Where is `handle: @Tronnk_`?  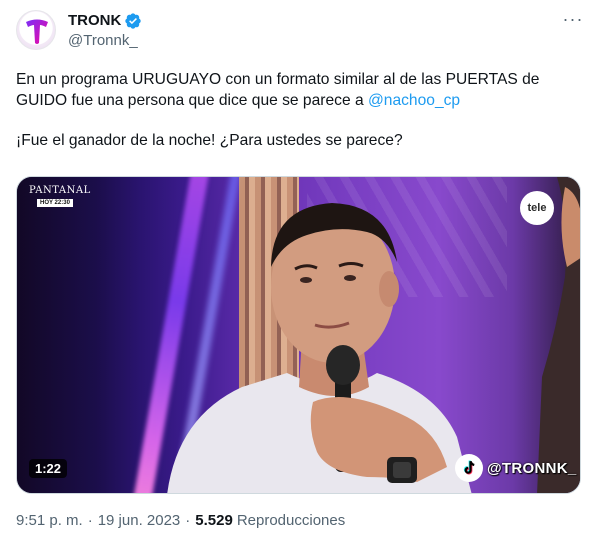
handle: @Tronnk_ is located at coordinates (105, 40).